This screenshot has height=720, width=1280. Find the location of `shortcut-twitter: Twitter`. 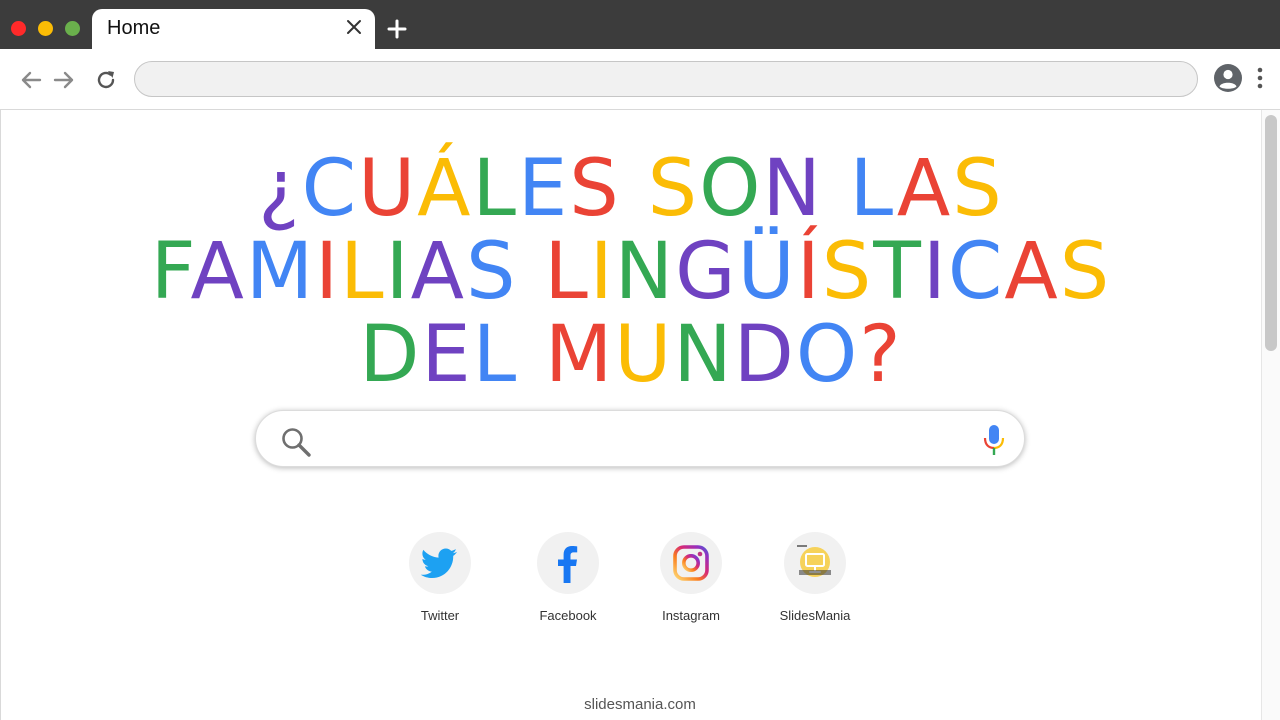

shortcut-twitter: Twitter is located at coordinates (440, 577).